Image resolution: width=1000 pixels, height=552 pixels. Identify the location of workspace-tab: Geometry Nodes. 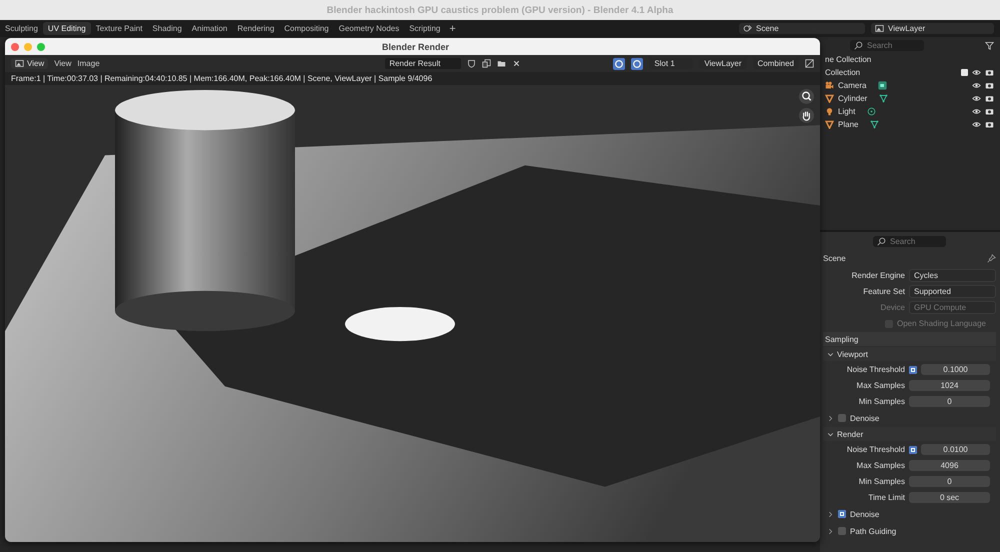
(369, 28).